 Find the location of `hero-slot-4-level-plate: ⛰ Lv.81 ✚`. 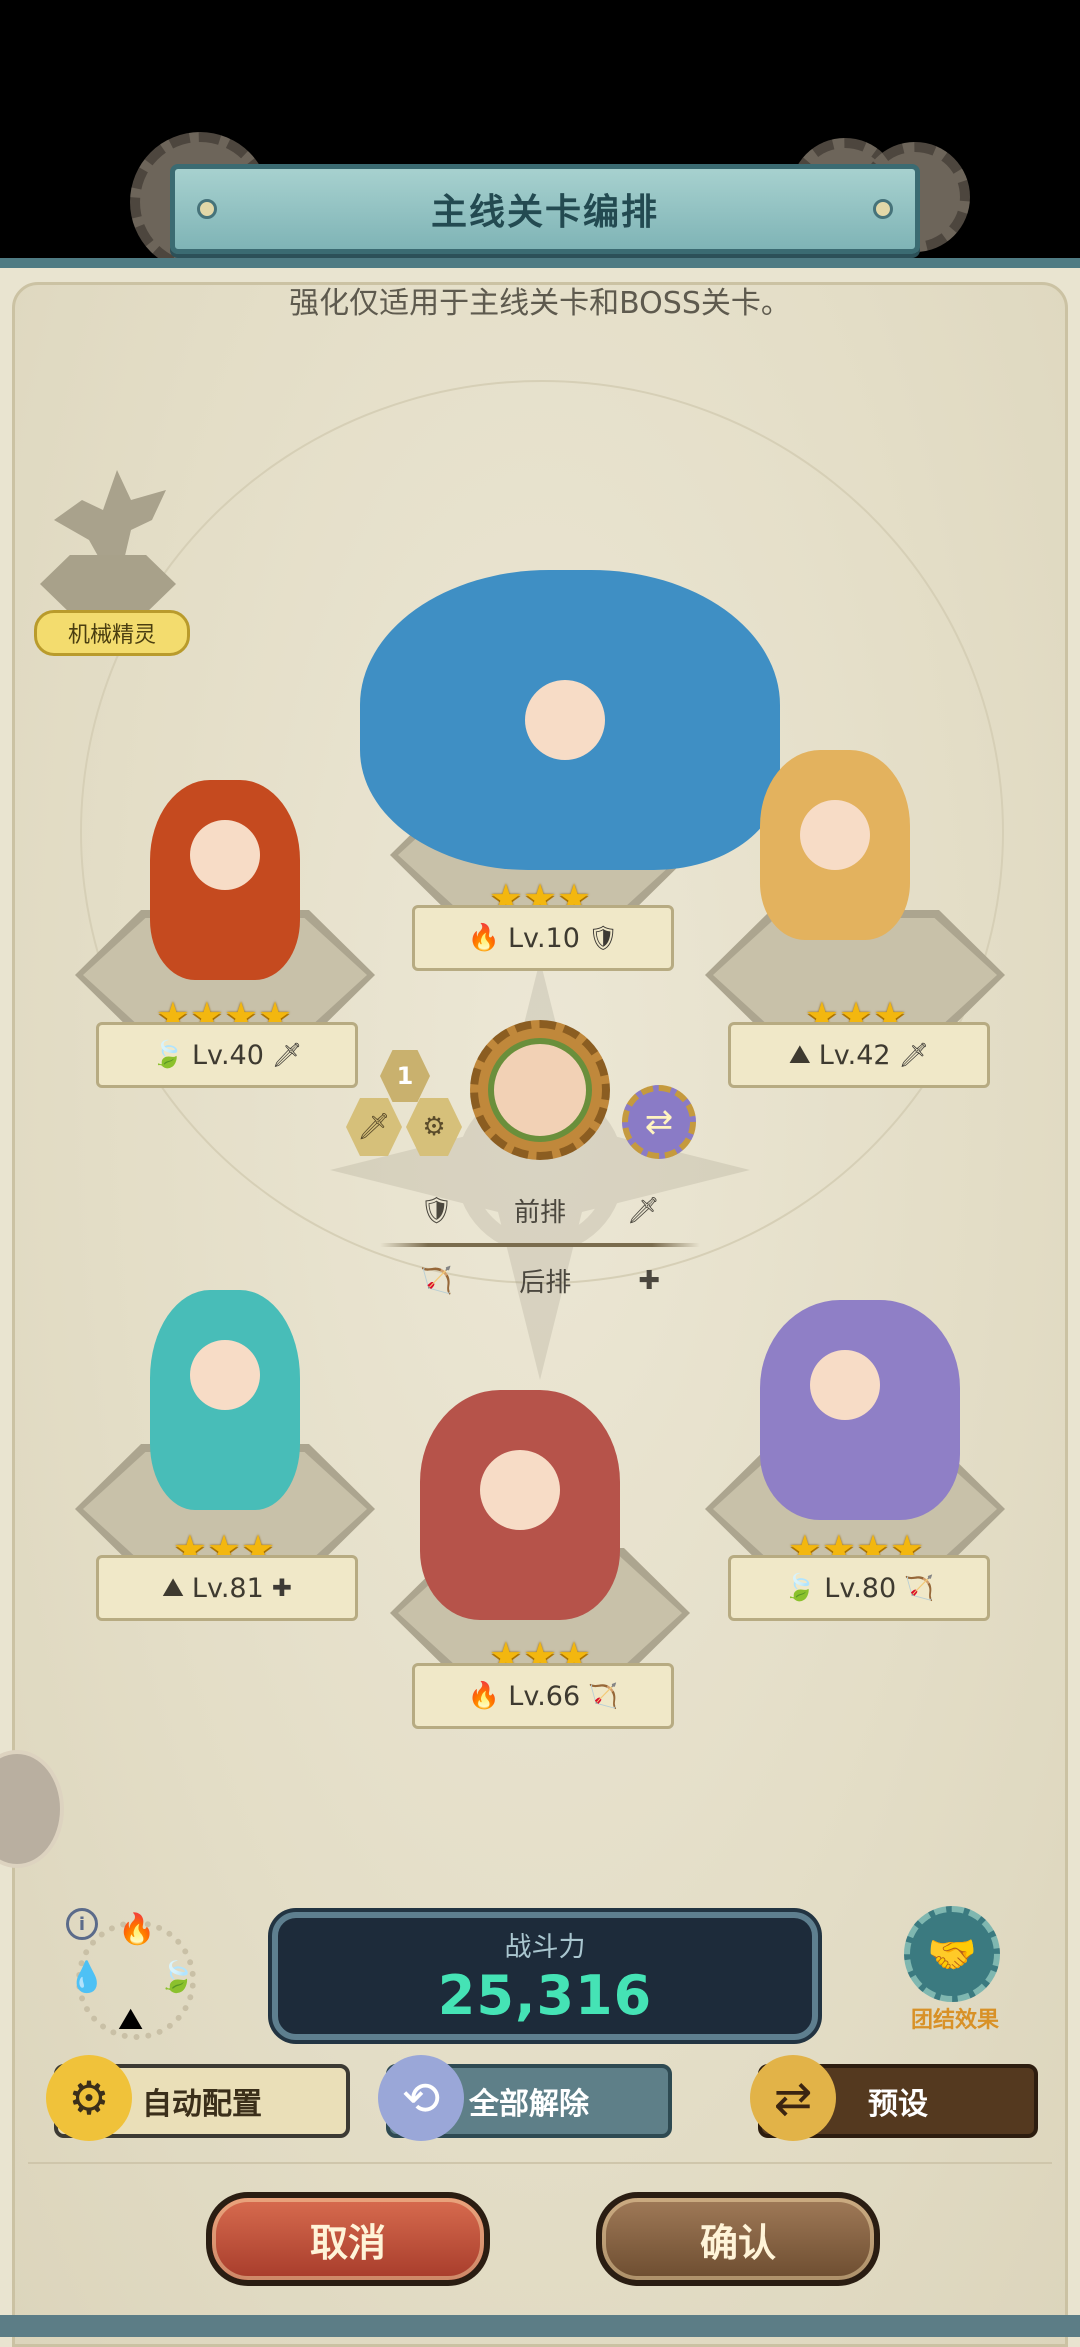

hero-slot-4-level-plate: ⛰ Lv.81 ✚ is located at coordinates (227, 1588).